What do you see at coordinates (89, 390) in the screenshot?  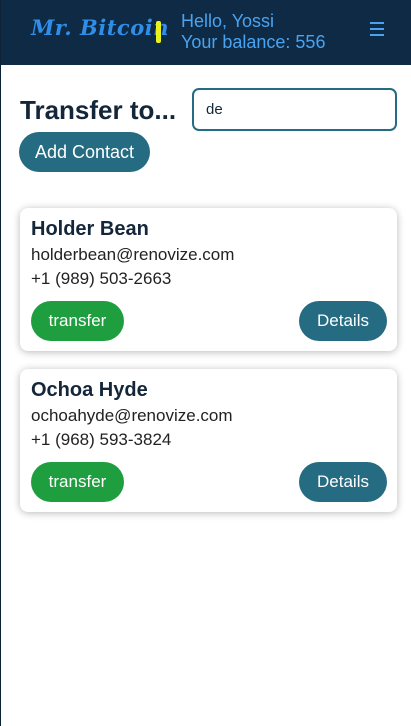 I see `contact-name: Ochoa Hyde` at bounding box center [89, 390].